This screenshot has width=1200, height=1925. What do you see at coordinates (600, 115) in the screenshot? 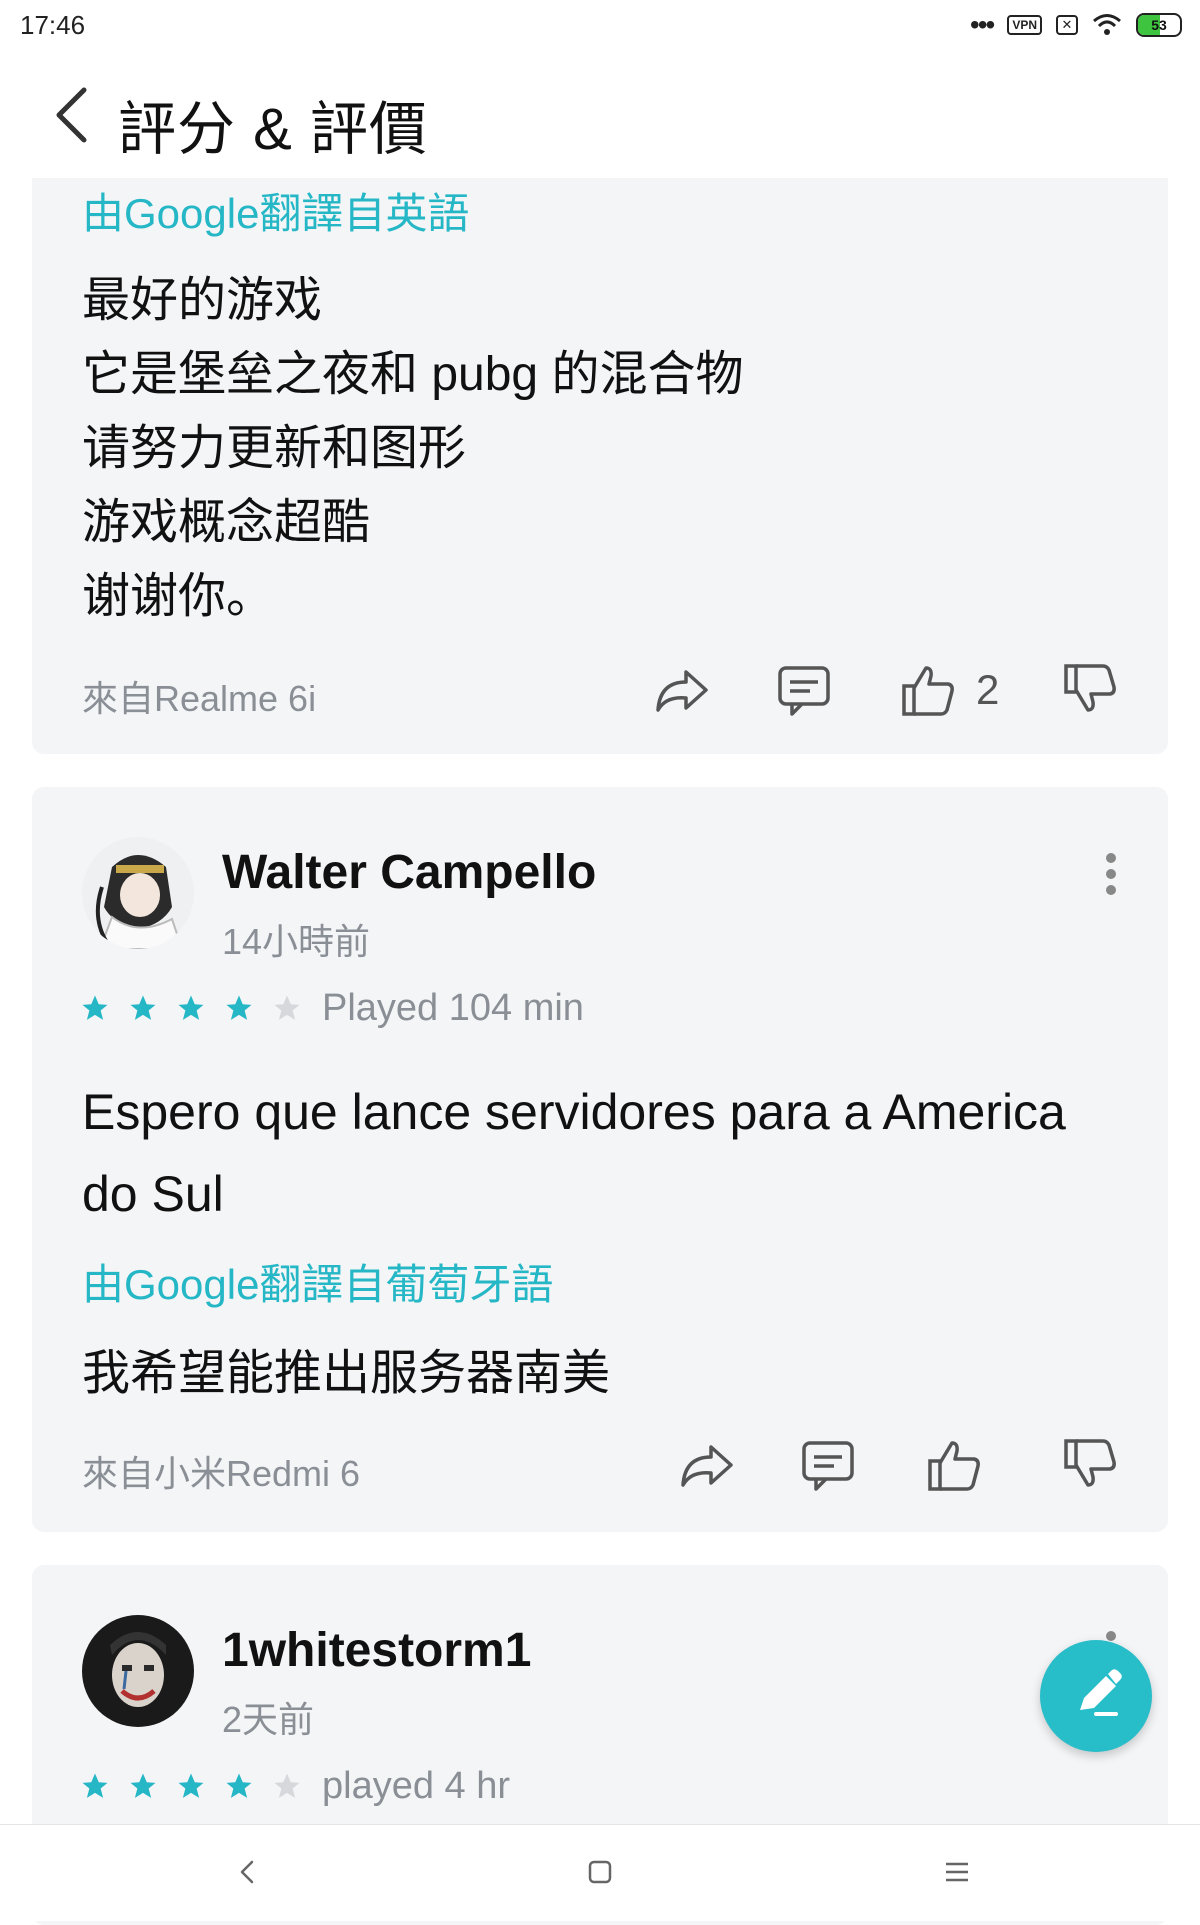
I see `title-bar: 評分 & 評價` at bounding box center [600, 115].